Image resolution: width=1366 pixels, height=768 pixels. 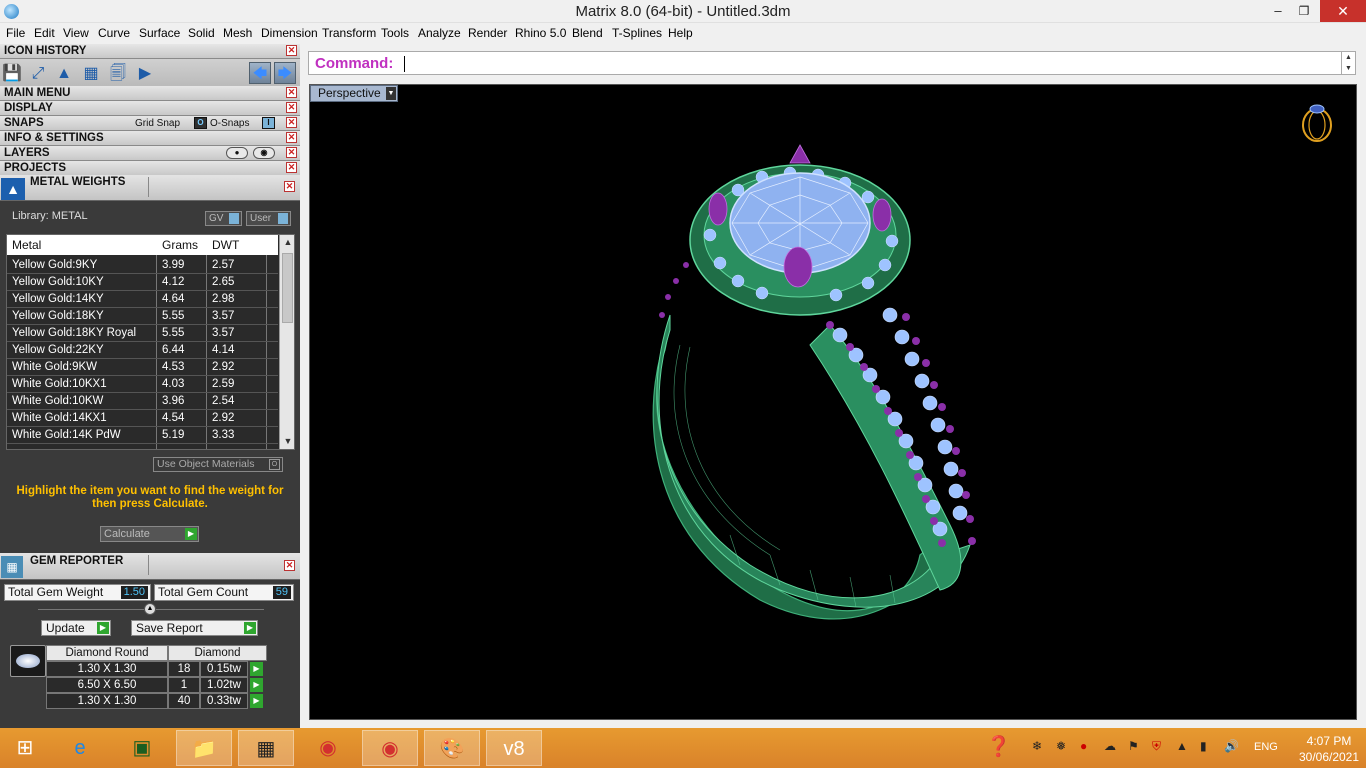 I want to click on table-row: White Gold:14KX1 4.54 2.92, so click(x=142, y=418).